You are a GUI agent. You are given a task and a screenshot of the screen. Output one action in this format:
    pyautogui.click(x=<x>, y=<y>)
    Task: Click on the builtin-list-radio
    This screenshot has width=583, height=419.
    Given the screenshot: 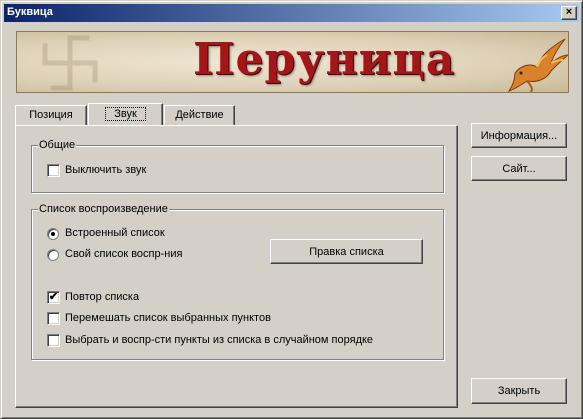 What is the action you would take?
    pyautogui.click(x=53, y=234)
    